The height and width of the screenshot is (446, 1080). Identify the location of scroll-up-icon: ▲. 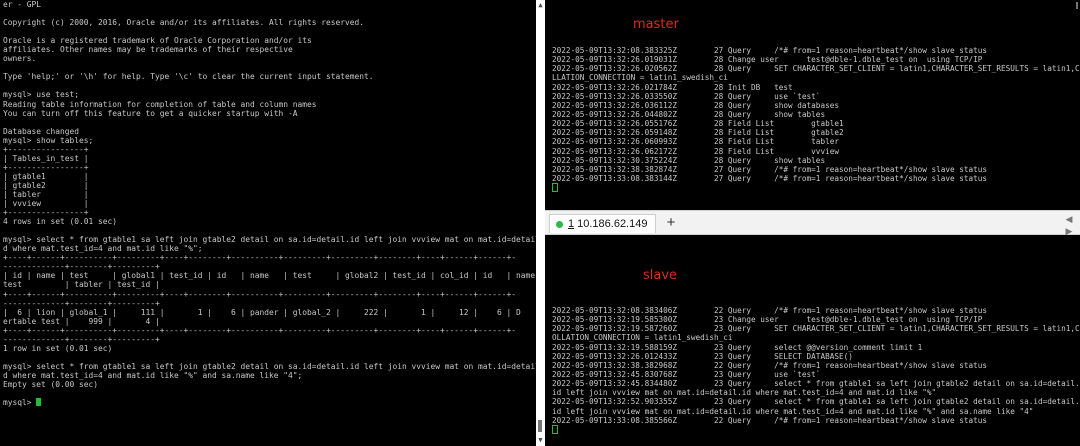
(540, 5).